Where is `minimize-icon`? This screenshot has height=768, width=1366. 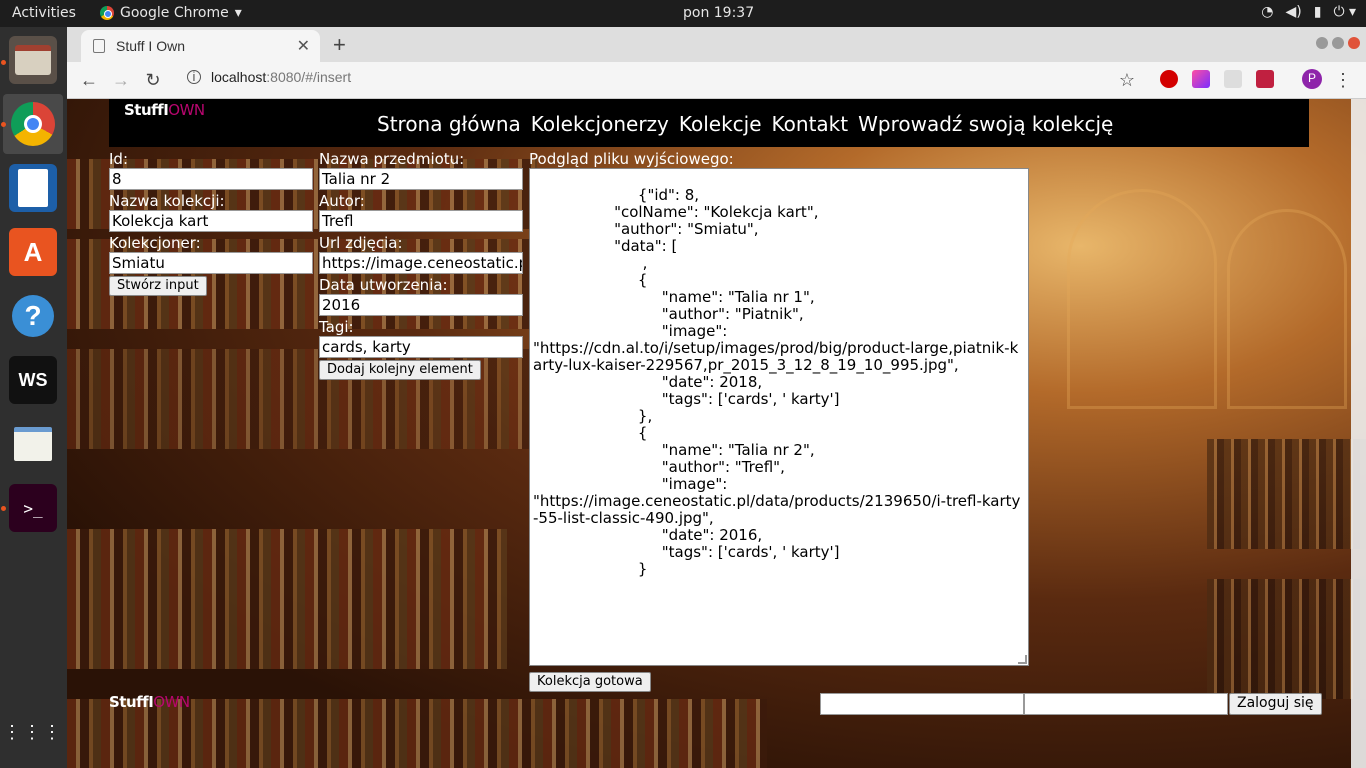 minimize-icon is located at coordinates (1322, 43).